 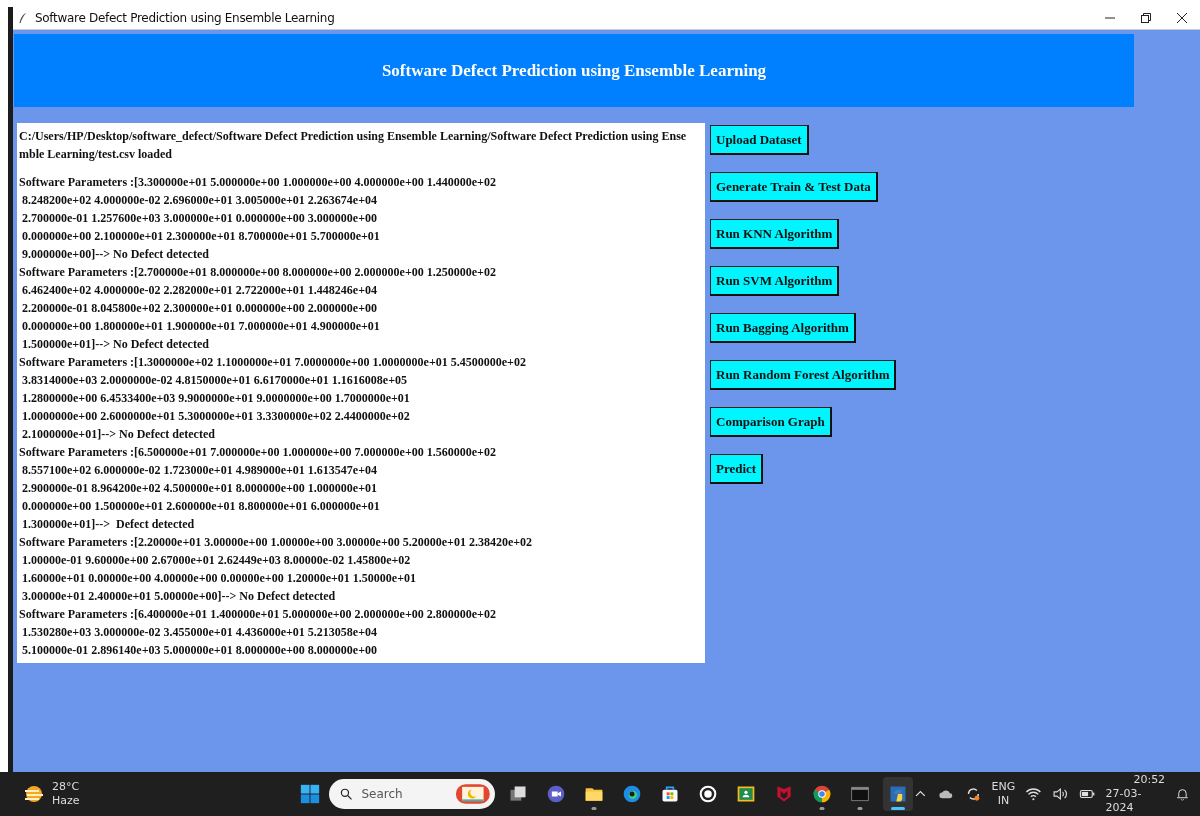 I want to click on action-button: Comparison Graph, so click(x=771, y=422).